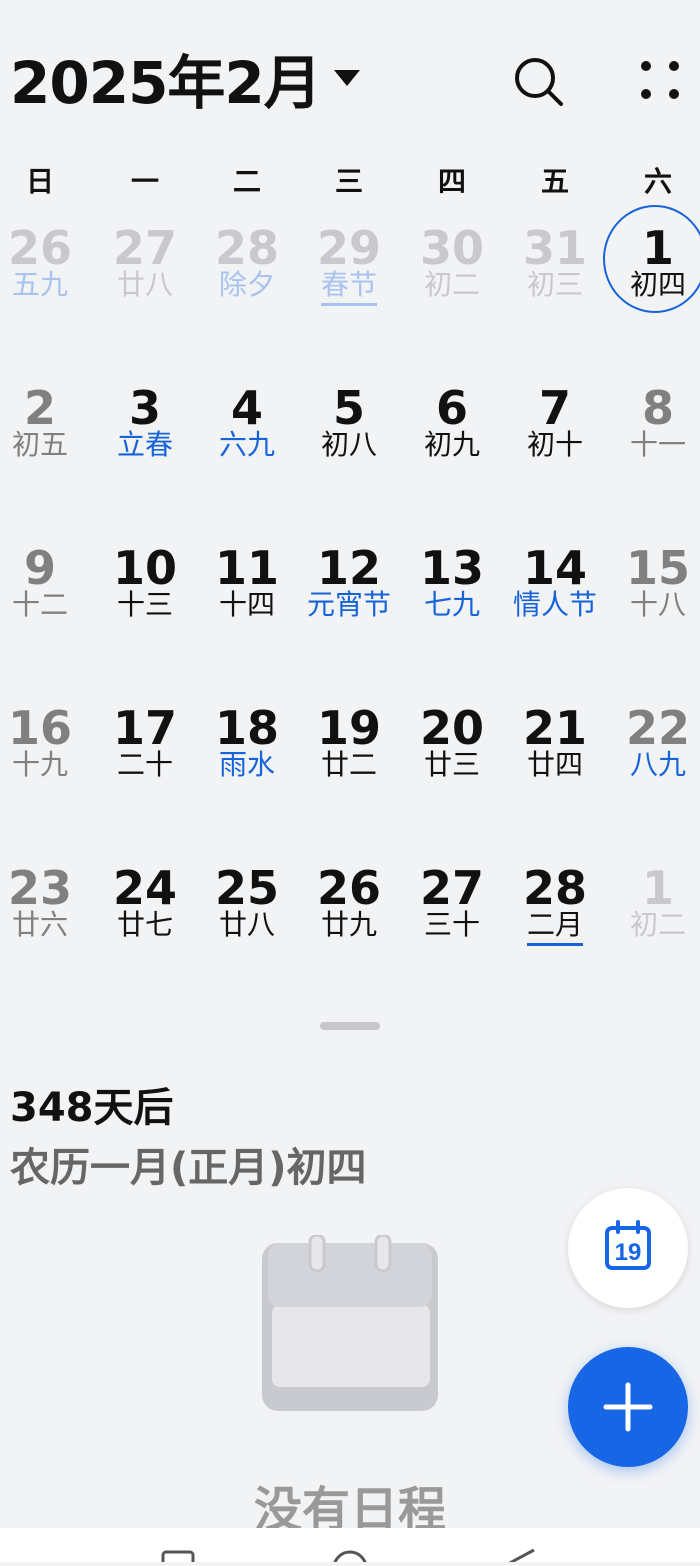 The width and height of the screenshot is (700, 1566). I want to click on lunar-date: 农历一月(正月)初四, so click(188, 1168).